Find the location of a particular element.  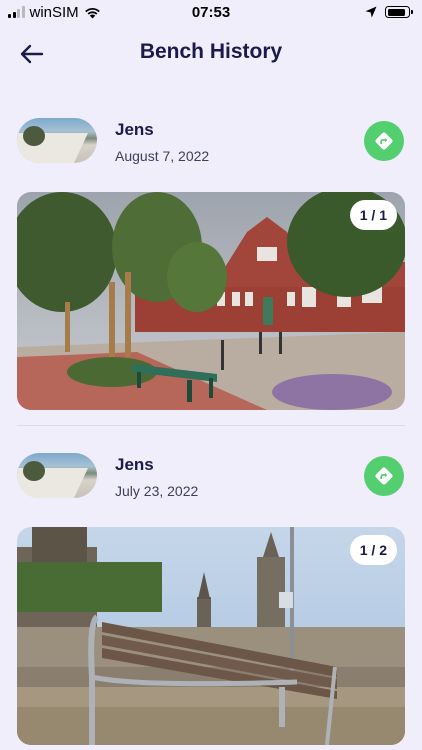

entry-header: Jens July 23, 2022 is located at coordinates (211, 483).